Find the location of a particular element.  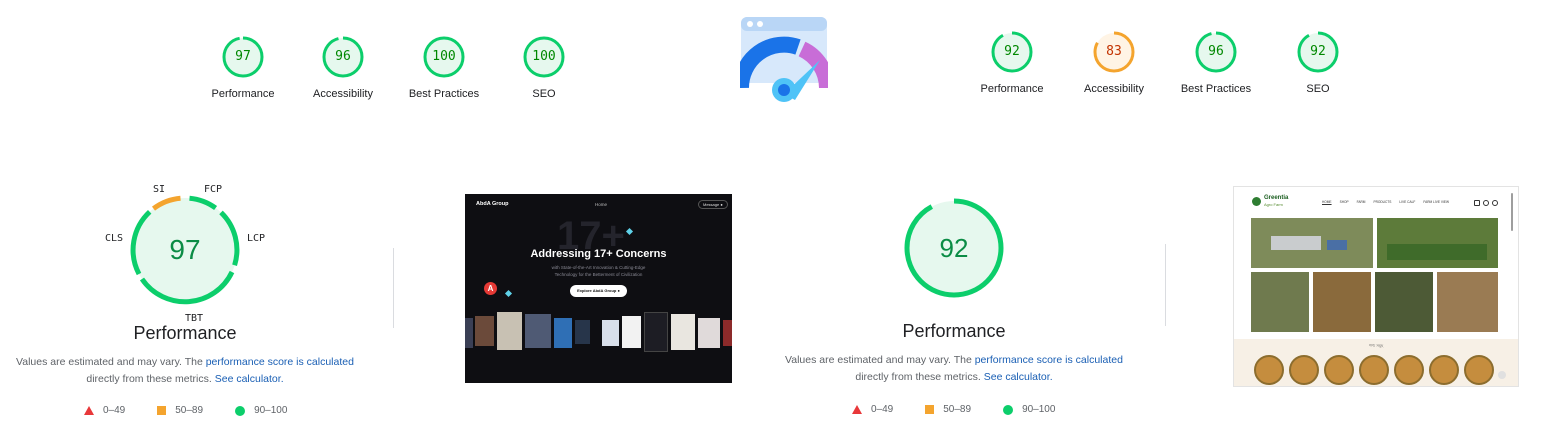

nav-item: HOME is located at coordinates (1327, 202).